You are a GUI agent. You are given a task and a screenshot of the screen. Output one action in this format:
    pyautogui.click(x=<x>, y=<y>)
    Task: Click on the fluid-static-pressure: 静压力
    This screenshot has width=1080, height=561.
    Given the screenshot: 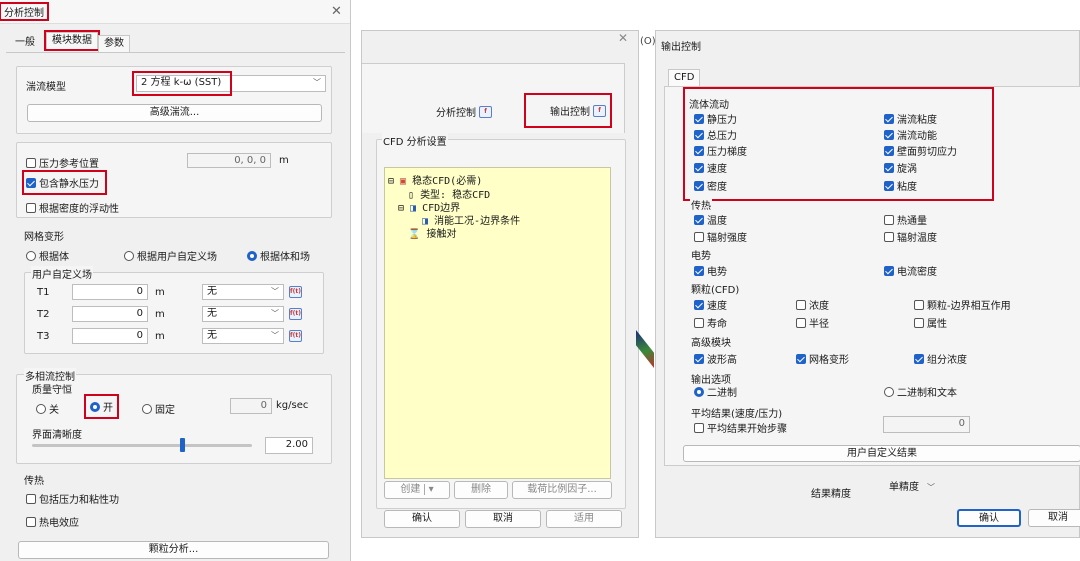 What is the action you would take?
    pyautogui.click(x=715, y=118)
    